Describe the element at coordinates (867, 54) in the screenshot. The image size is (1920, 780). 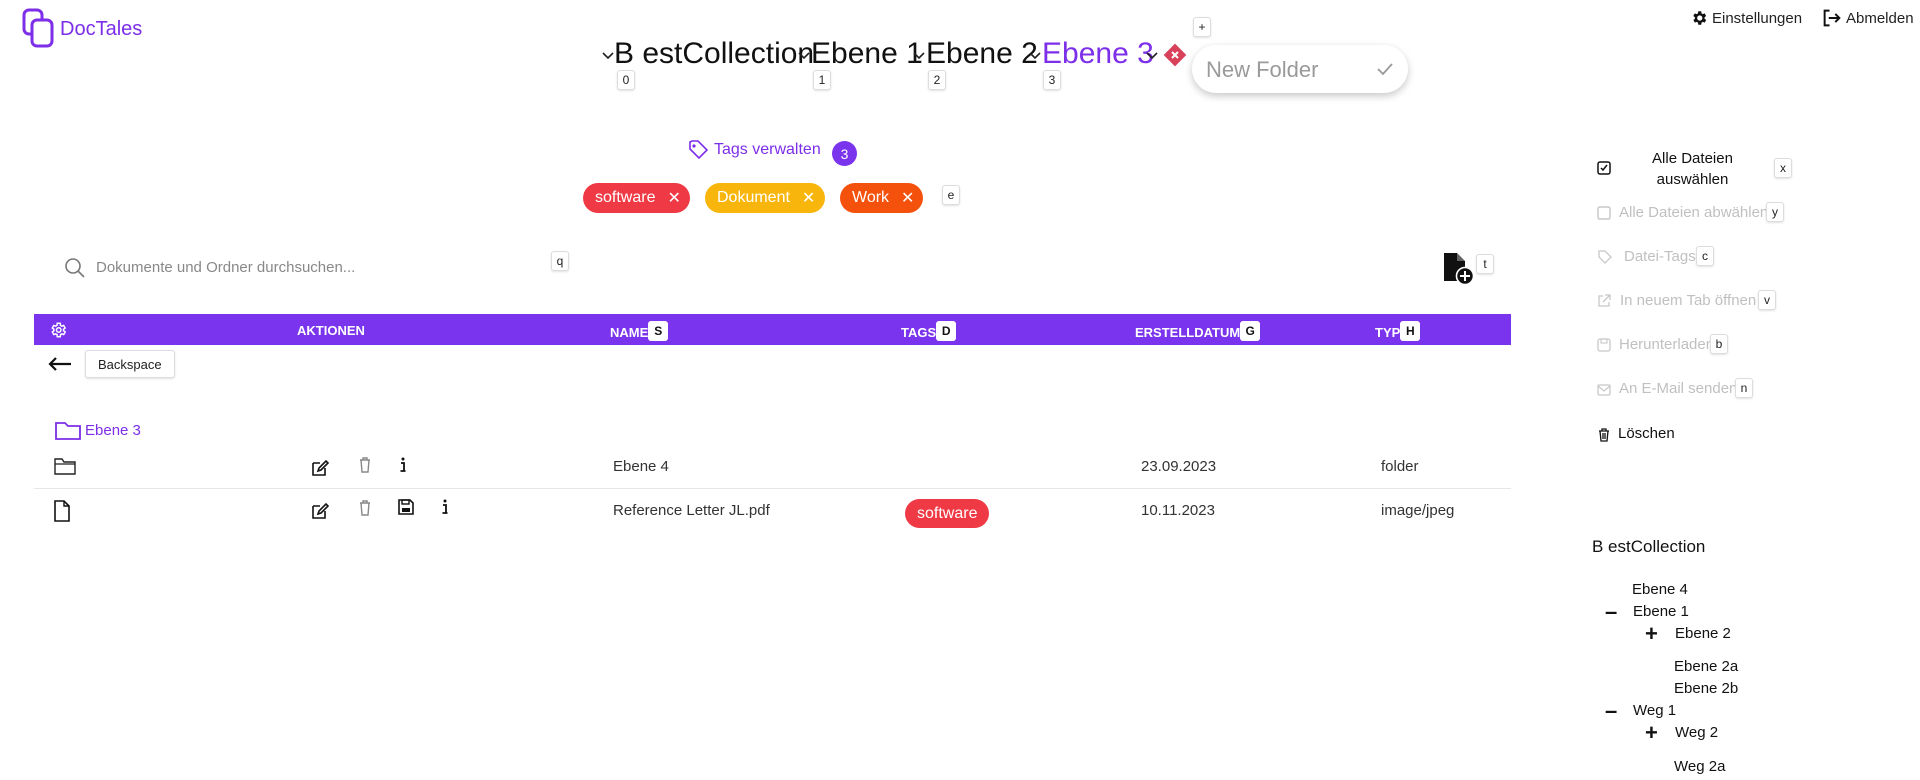
I see `breadcrumb-item-ebene-1: Ebene 1` at that location.